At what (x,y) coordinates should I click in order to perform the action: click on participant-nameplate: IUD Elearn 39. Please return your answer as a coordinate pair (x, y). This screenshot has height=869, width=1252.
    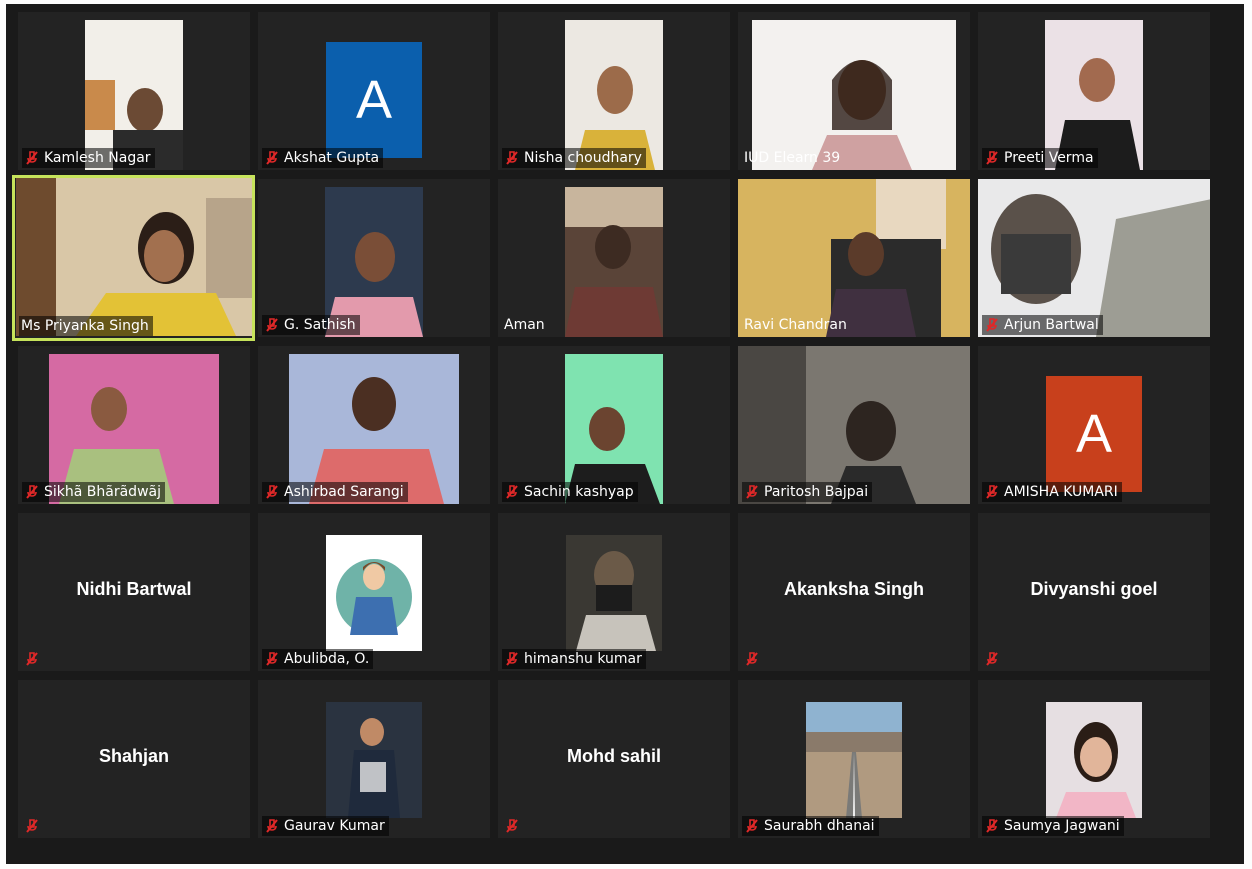
    Looking at the image, I should click on (793, 158).